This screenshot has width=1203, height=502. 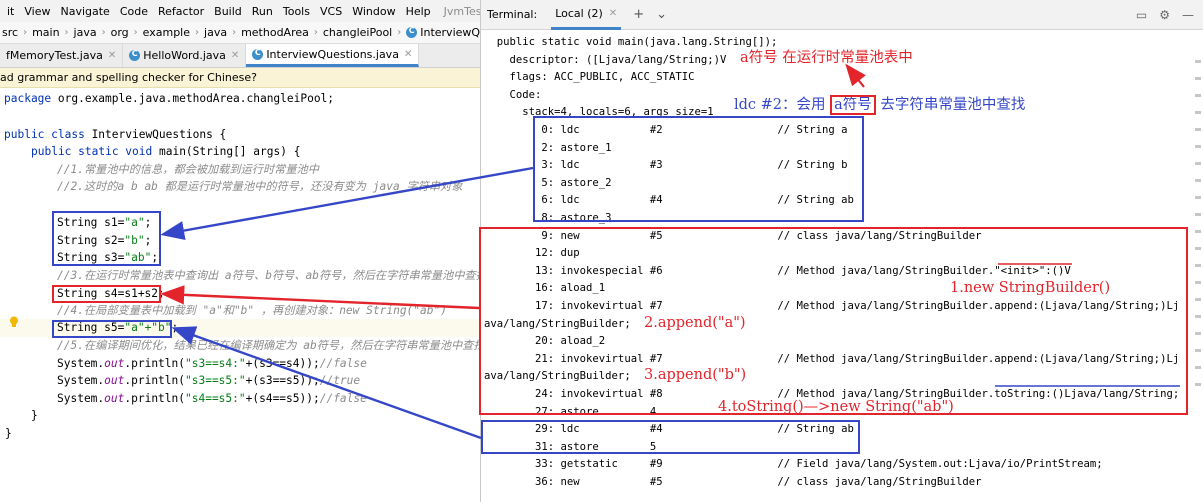 What do you see at coordinates (228, 11) in the screenshot?
I see `menu-build: Build` at bounding box center [228, 11].